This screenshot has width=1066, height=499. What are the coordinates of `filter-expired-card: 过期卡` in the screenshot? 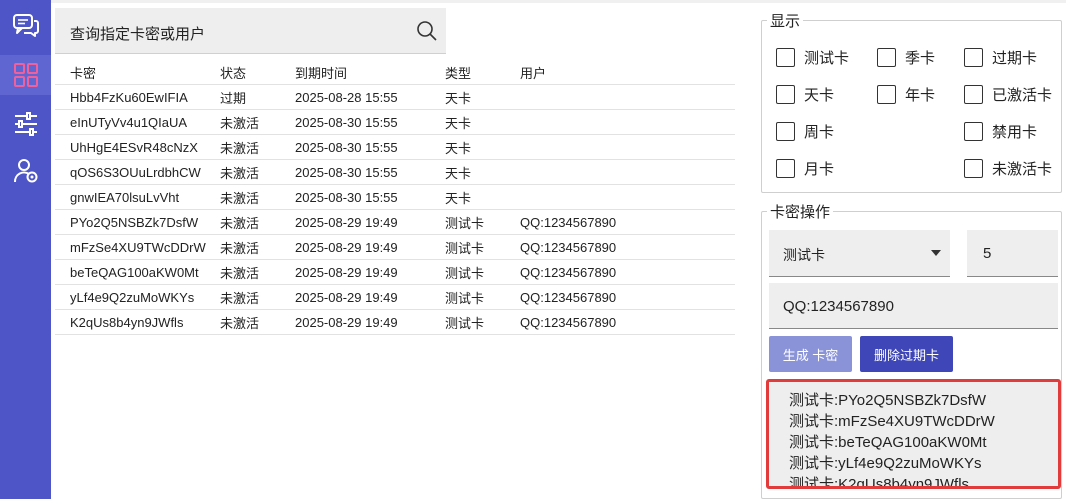 It's located at (1000, 57).